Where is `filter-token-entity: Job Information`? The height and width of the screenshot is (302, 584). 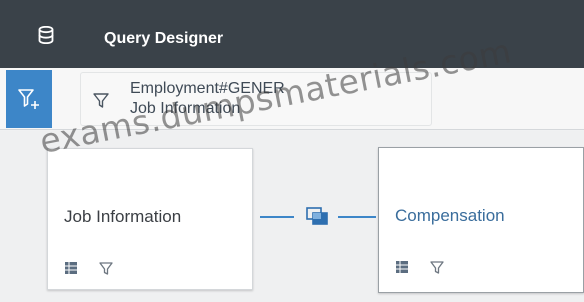
filter-token-entity: Job Information is located at coordinates (185, 108).